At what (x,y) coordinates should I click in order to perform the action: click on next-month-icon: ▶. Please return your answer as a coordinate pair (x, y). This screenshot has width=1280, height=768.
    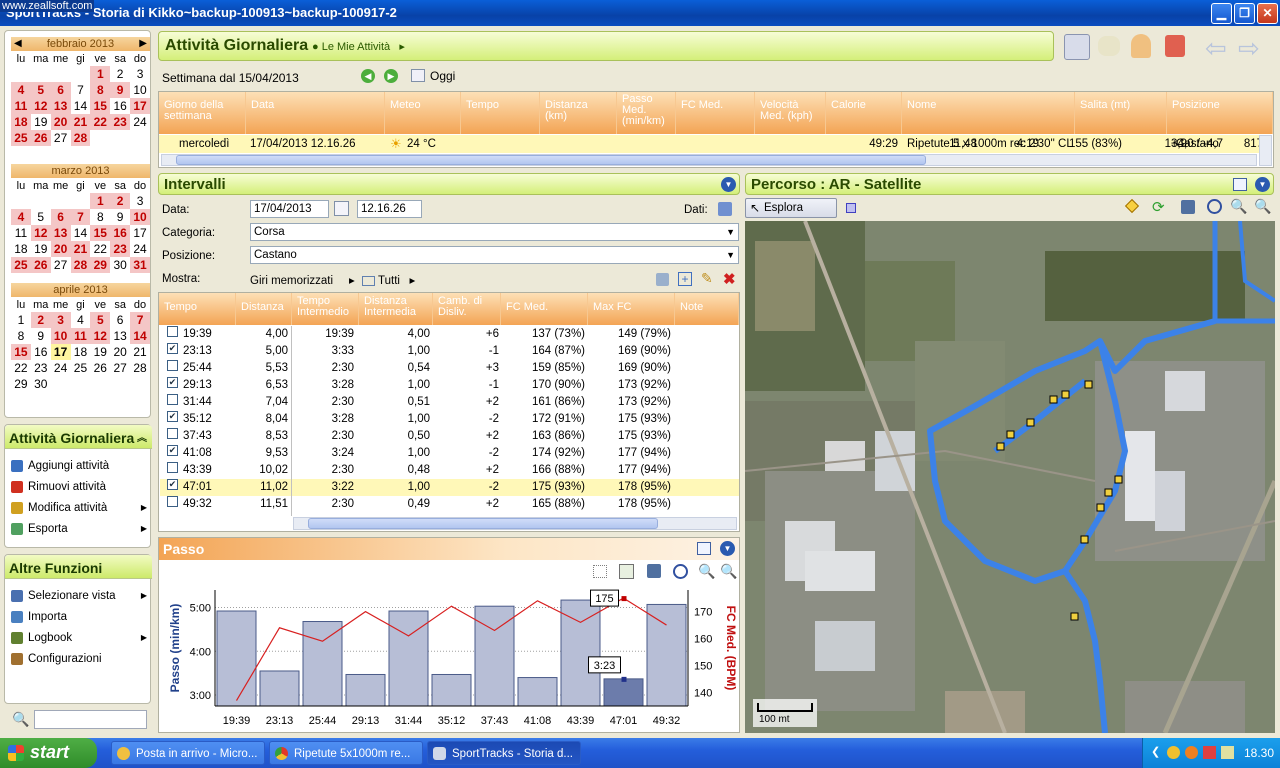
    Looking at the image, I should click on (143, 44).